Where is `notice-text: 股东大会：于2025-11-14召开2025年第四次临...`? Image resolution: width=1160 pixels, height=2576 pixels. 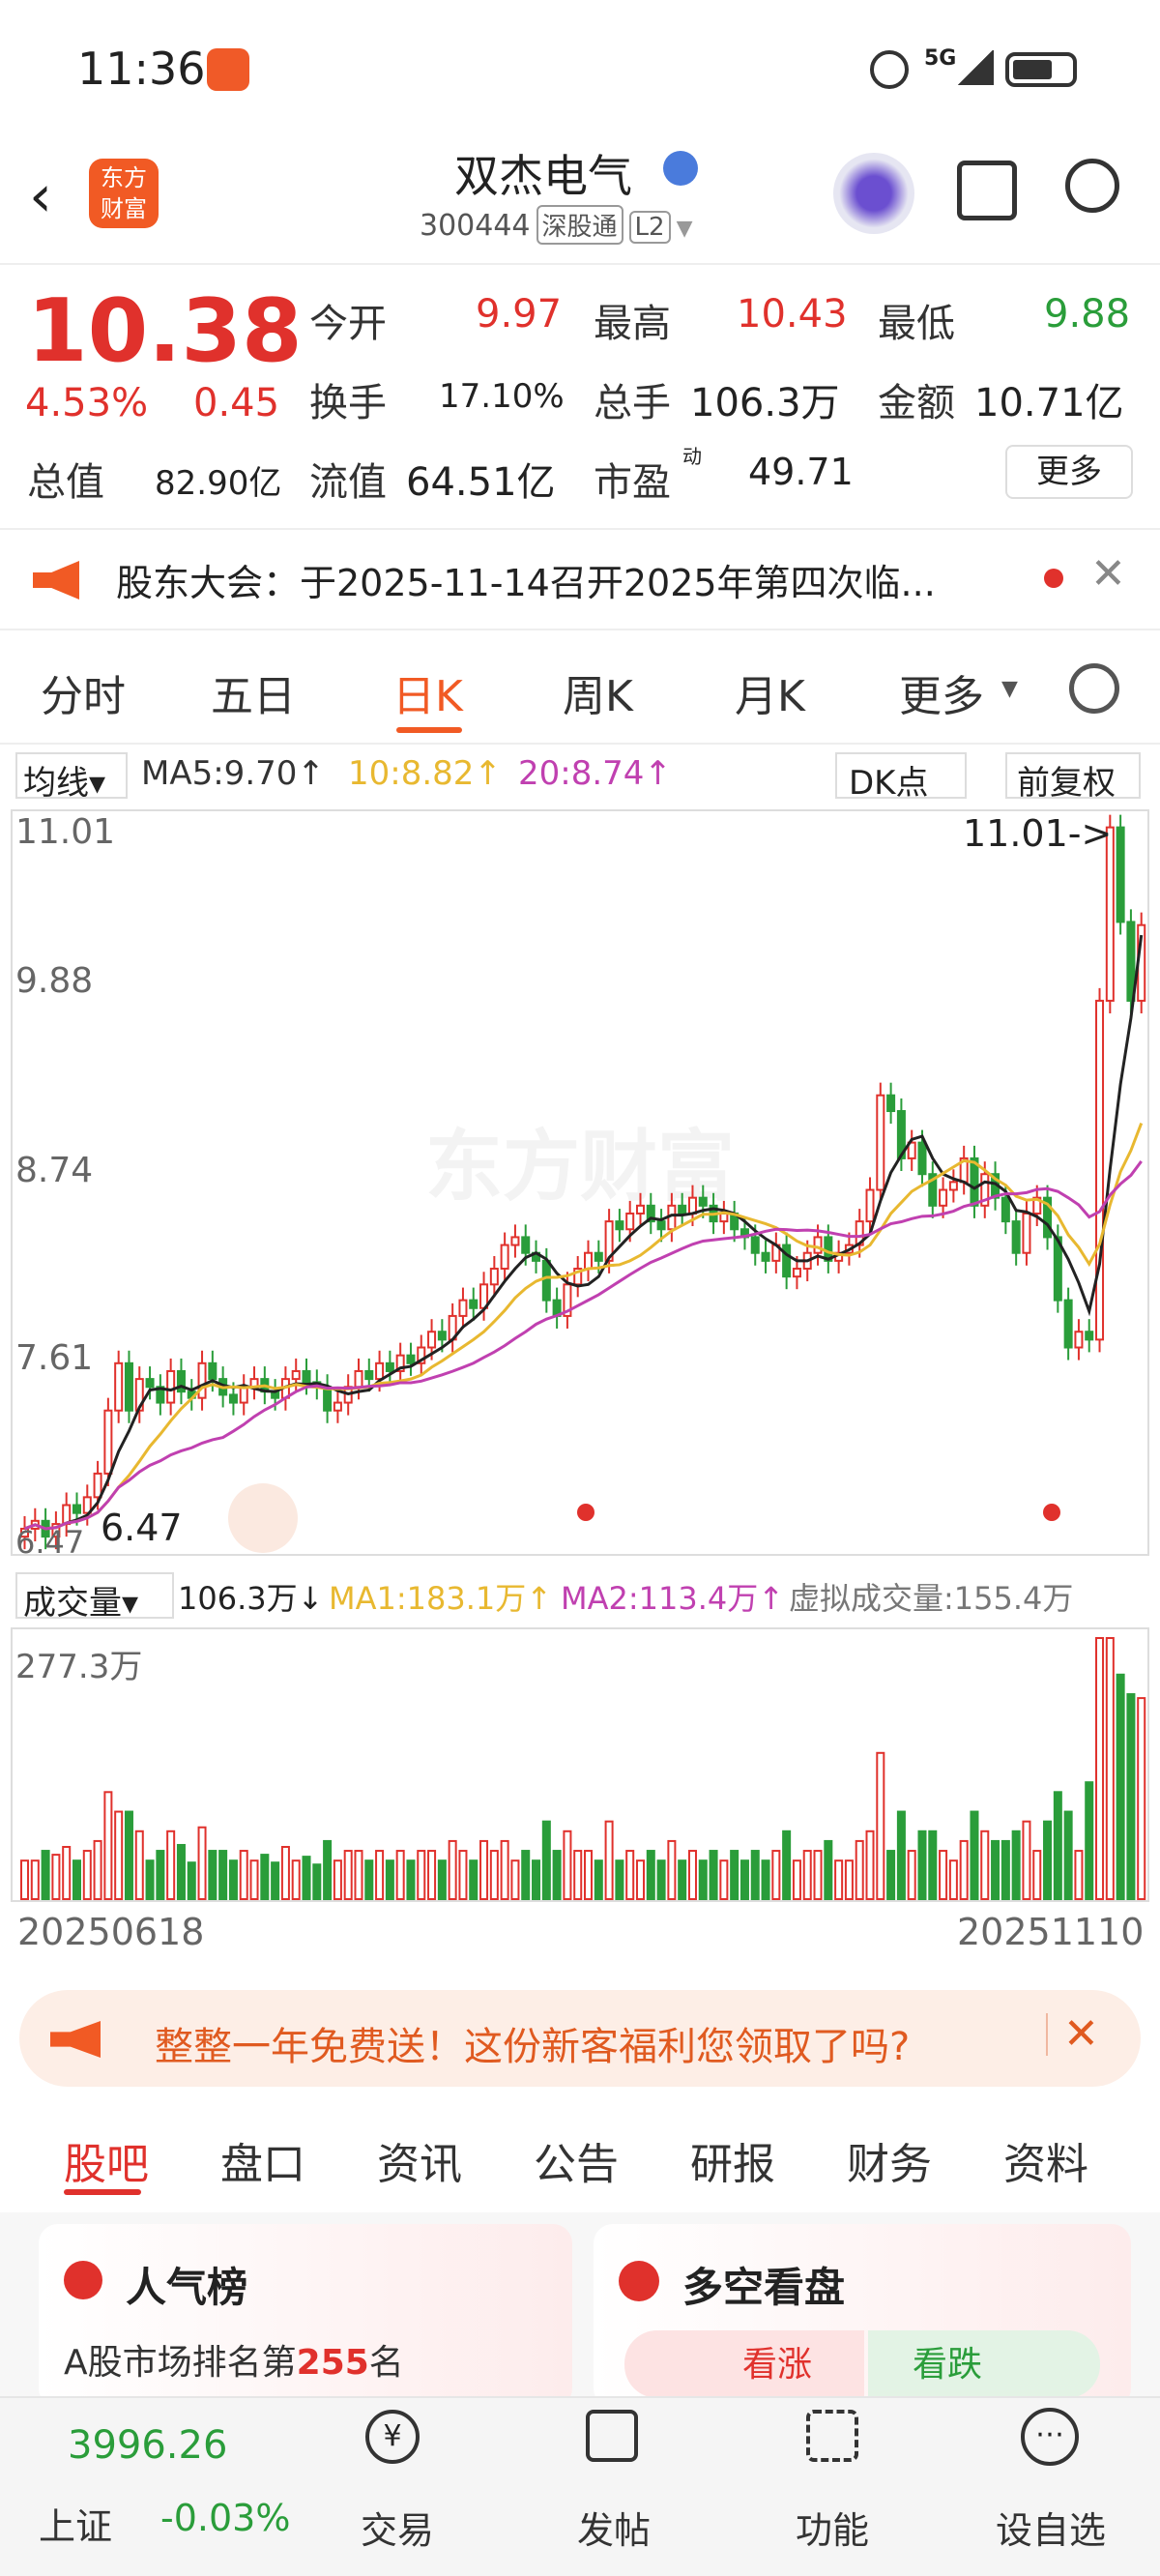 notice-text: 股东大会：于2025-11-14召开2025年第四次临... is located at coordinates (526, 583).